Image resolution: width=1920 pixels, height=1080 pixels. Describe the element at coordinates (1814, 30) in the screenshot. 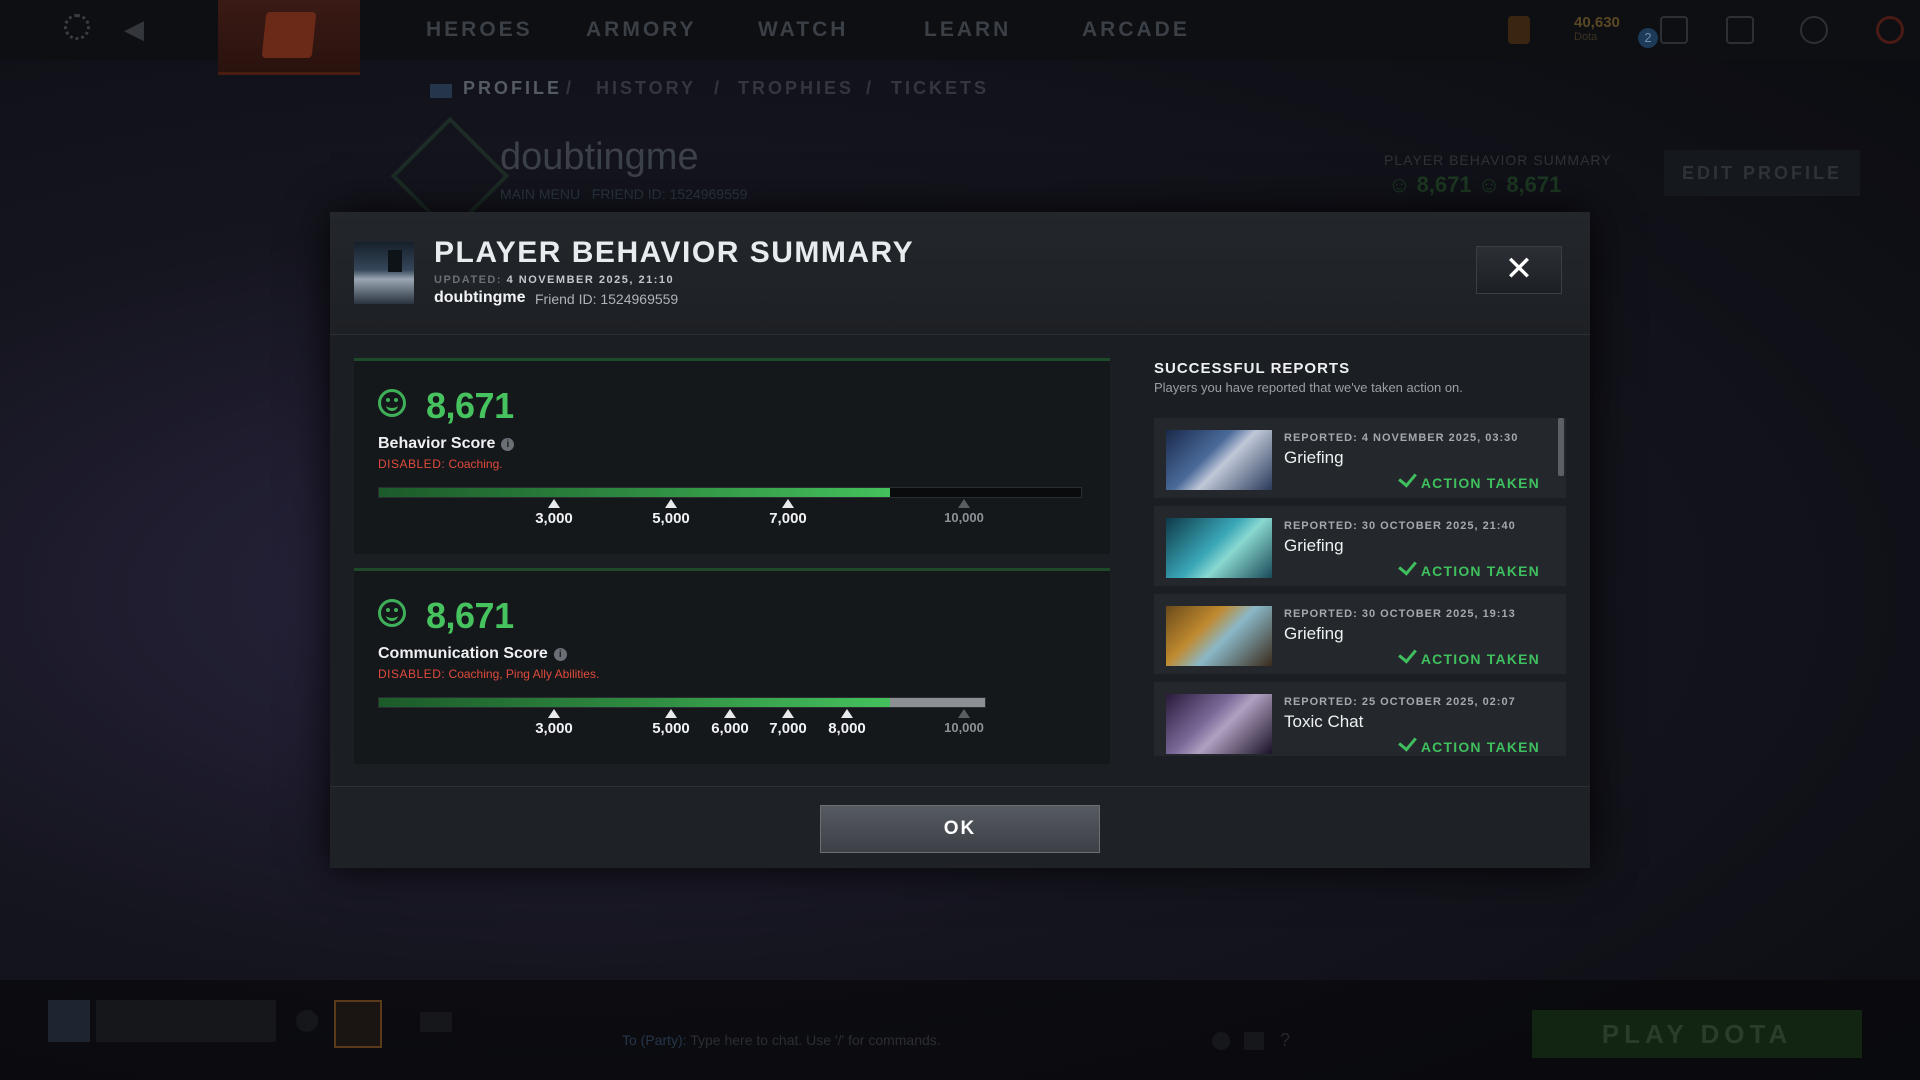

I see `plus-icon` at that location.